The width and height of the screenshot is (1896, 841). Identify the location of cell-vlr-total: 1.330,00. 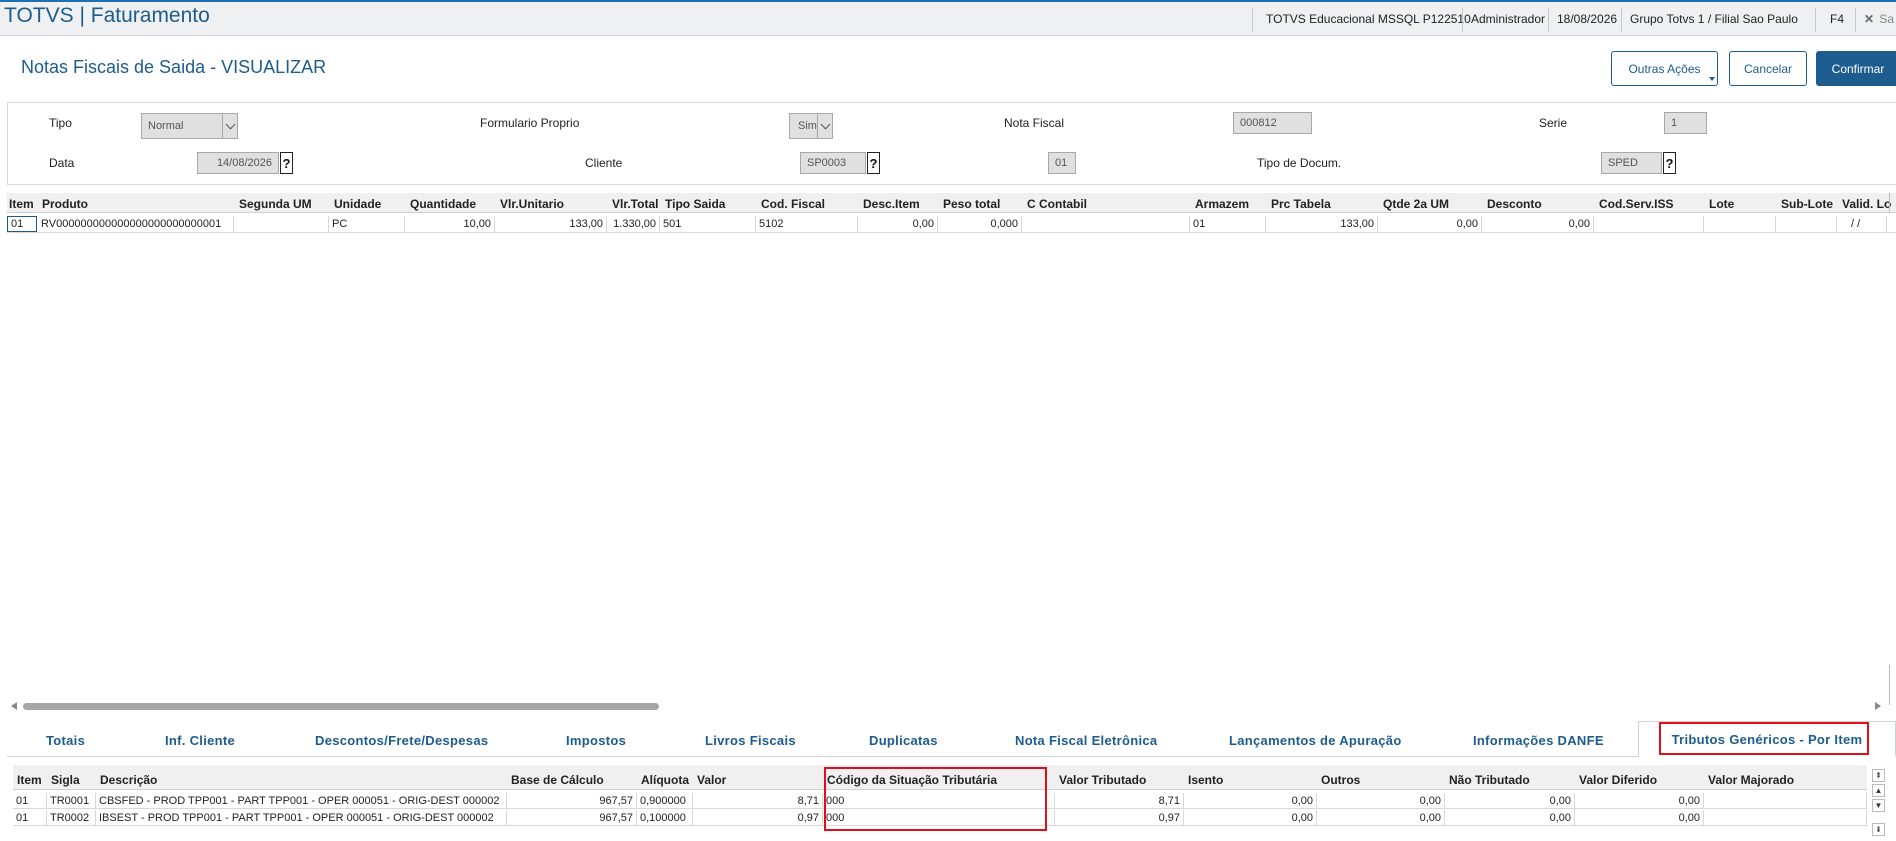
(633, 224).